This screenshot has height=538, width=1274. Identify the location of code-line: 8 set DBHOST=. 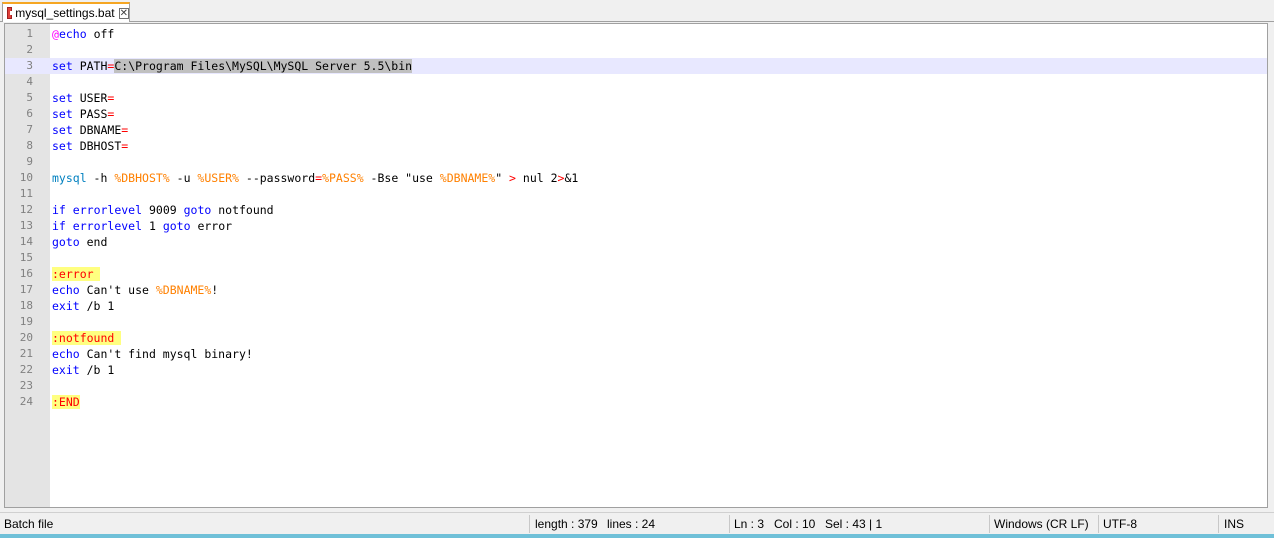
(636, 146).